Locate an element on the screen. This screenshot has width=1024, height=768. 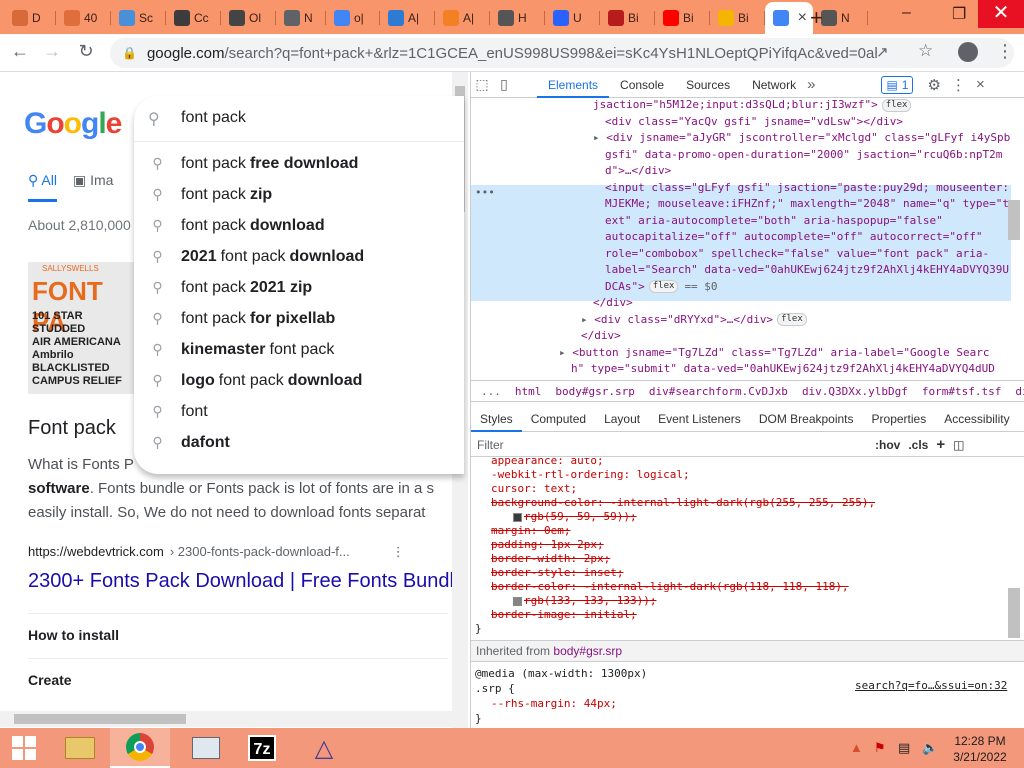
breadcrumb-item: div#searchform.CvDJxb is located at coordinates (718, 391).